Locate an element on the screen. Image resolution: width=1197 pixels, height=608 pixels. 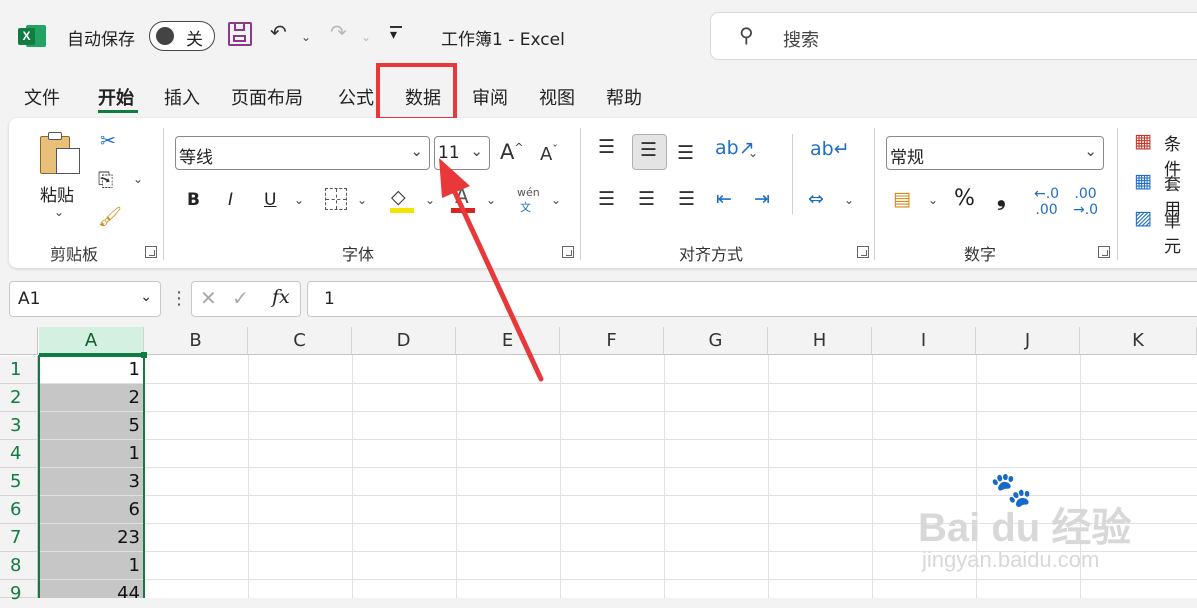
merge-center-icon: ⇔ is located at coordinates (816, 199).